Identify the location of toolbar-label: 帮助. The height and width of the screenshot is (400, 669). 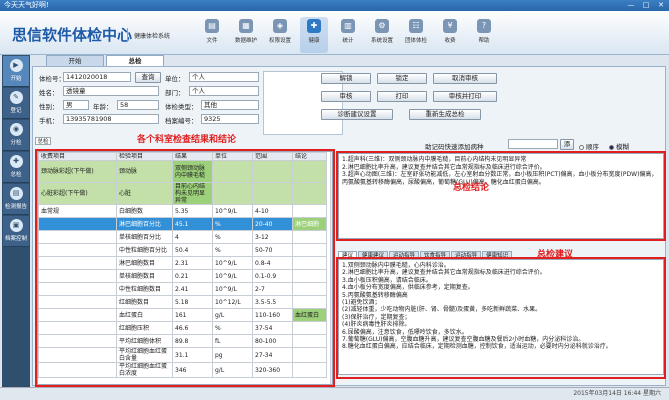
(484, 41).